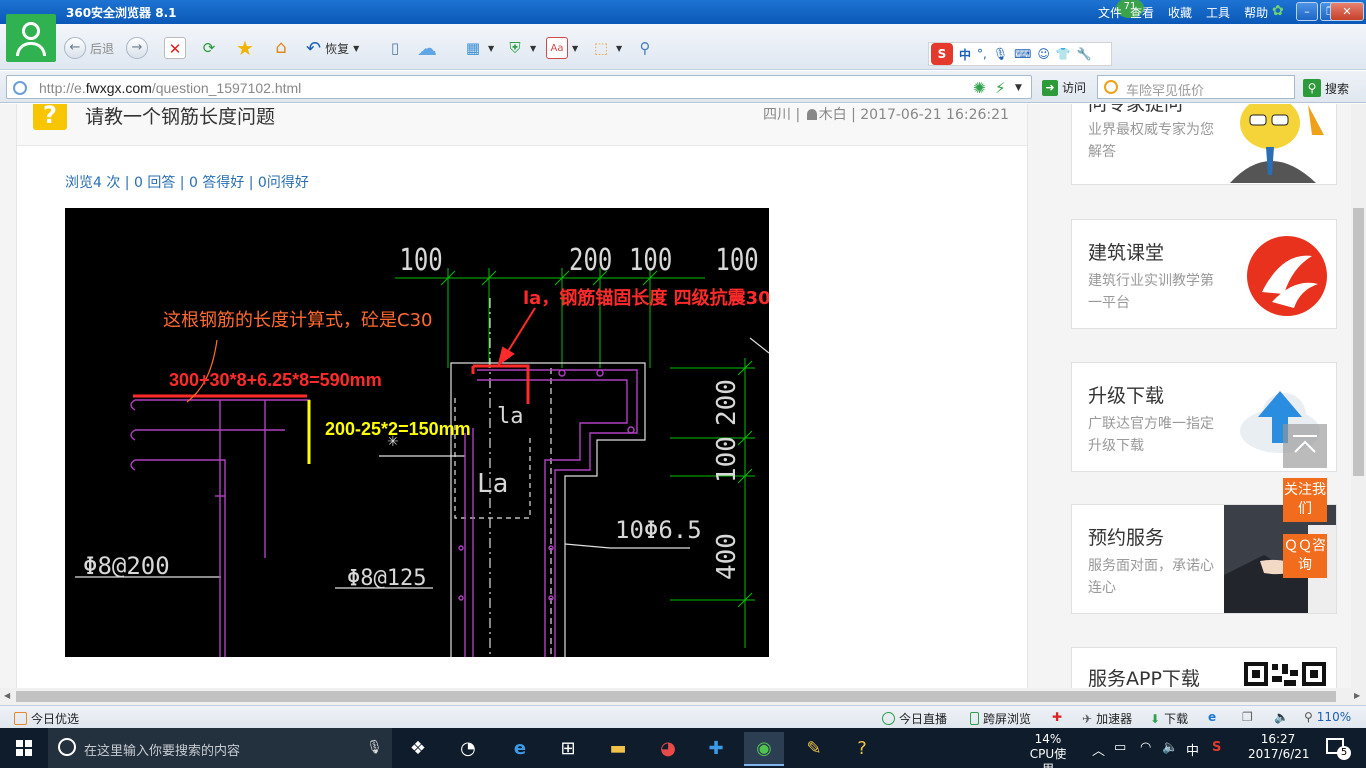 The height and width of the screenshot is (768, 1366). What do you see at coordinates (1247, 717) in the screenshot?
I see `window-switch-button: ❐` at bounding box center [1247, 717].